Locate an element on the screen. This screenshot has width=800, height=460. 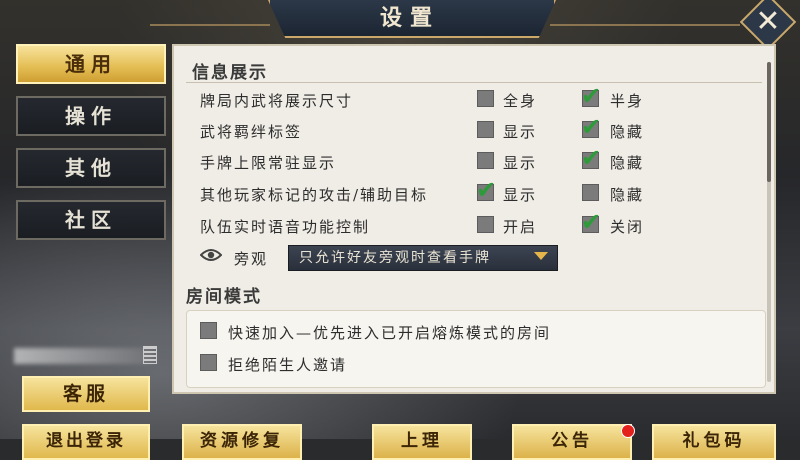
option-label: 开启 is located at coordinates (520, 227).